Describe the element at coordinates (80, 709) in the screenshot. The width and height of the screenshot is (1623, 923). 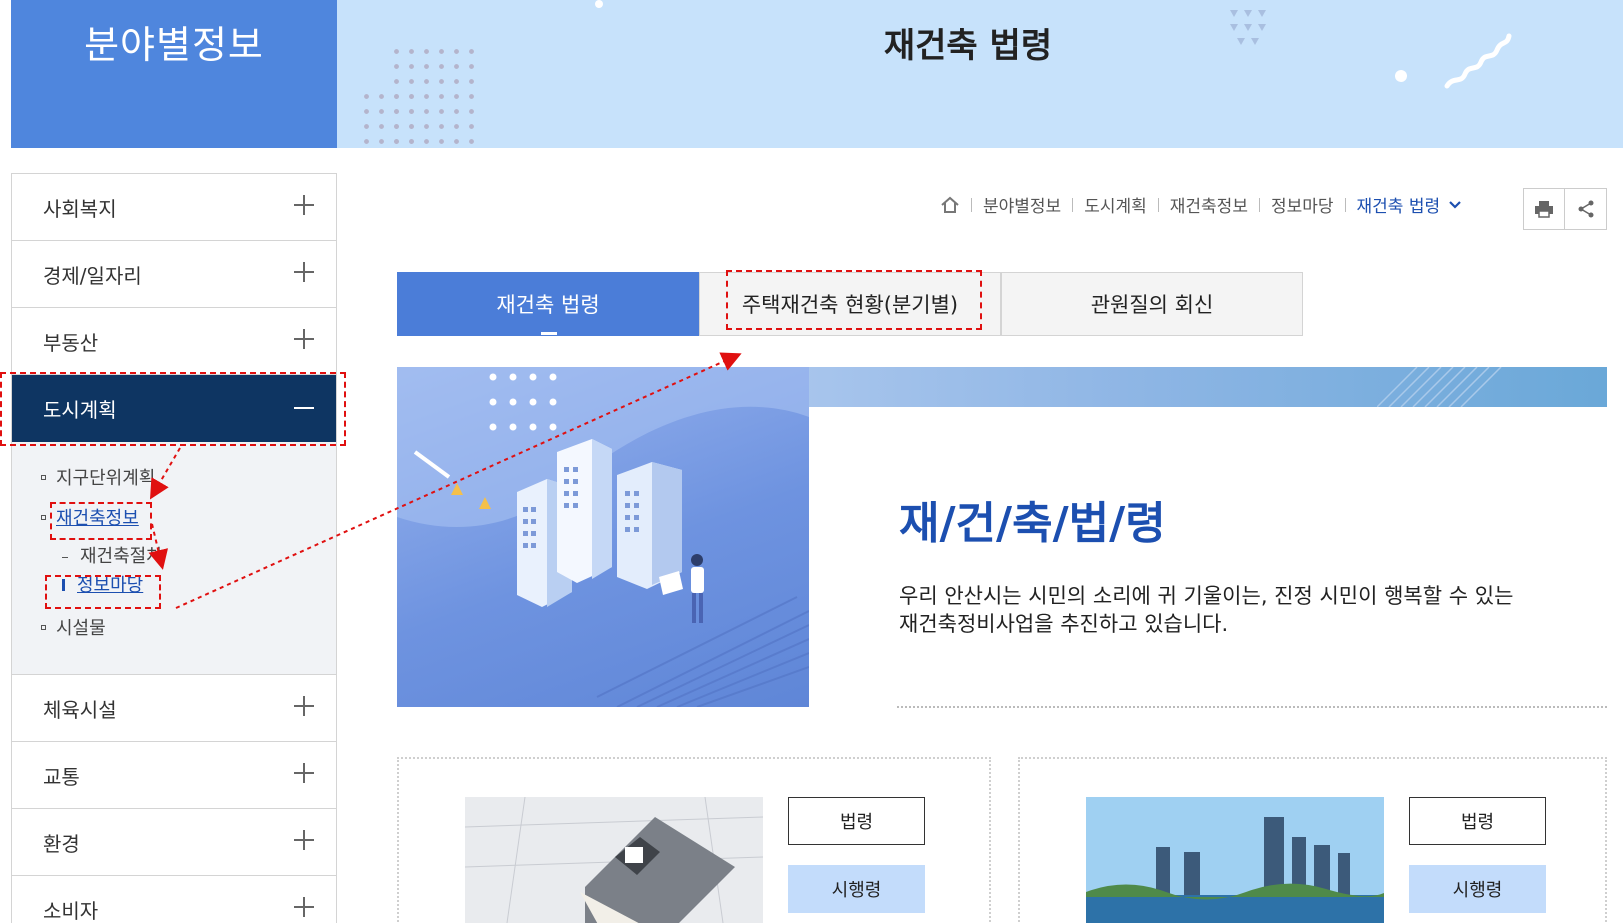
I see `sidebar-item-label: 체육시설` at that location.